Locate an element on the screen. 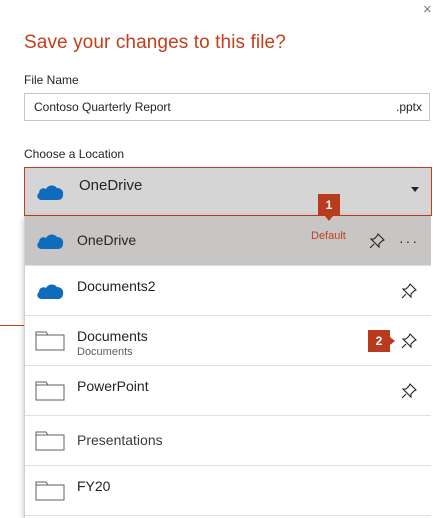 The image size is (433, 518). callout-badge-1: 1 is located at coordinates (329, 207).